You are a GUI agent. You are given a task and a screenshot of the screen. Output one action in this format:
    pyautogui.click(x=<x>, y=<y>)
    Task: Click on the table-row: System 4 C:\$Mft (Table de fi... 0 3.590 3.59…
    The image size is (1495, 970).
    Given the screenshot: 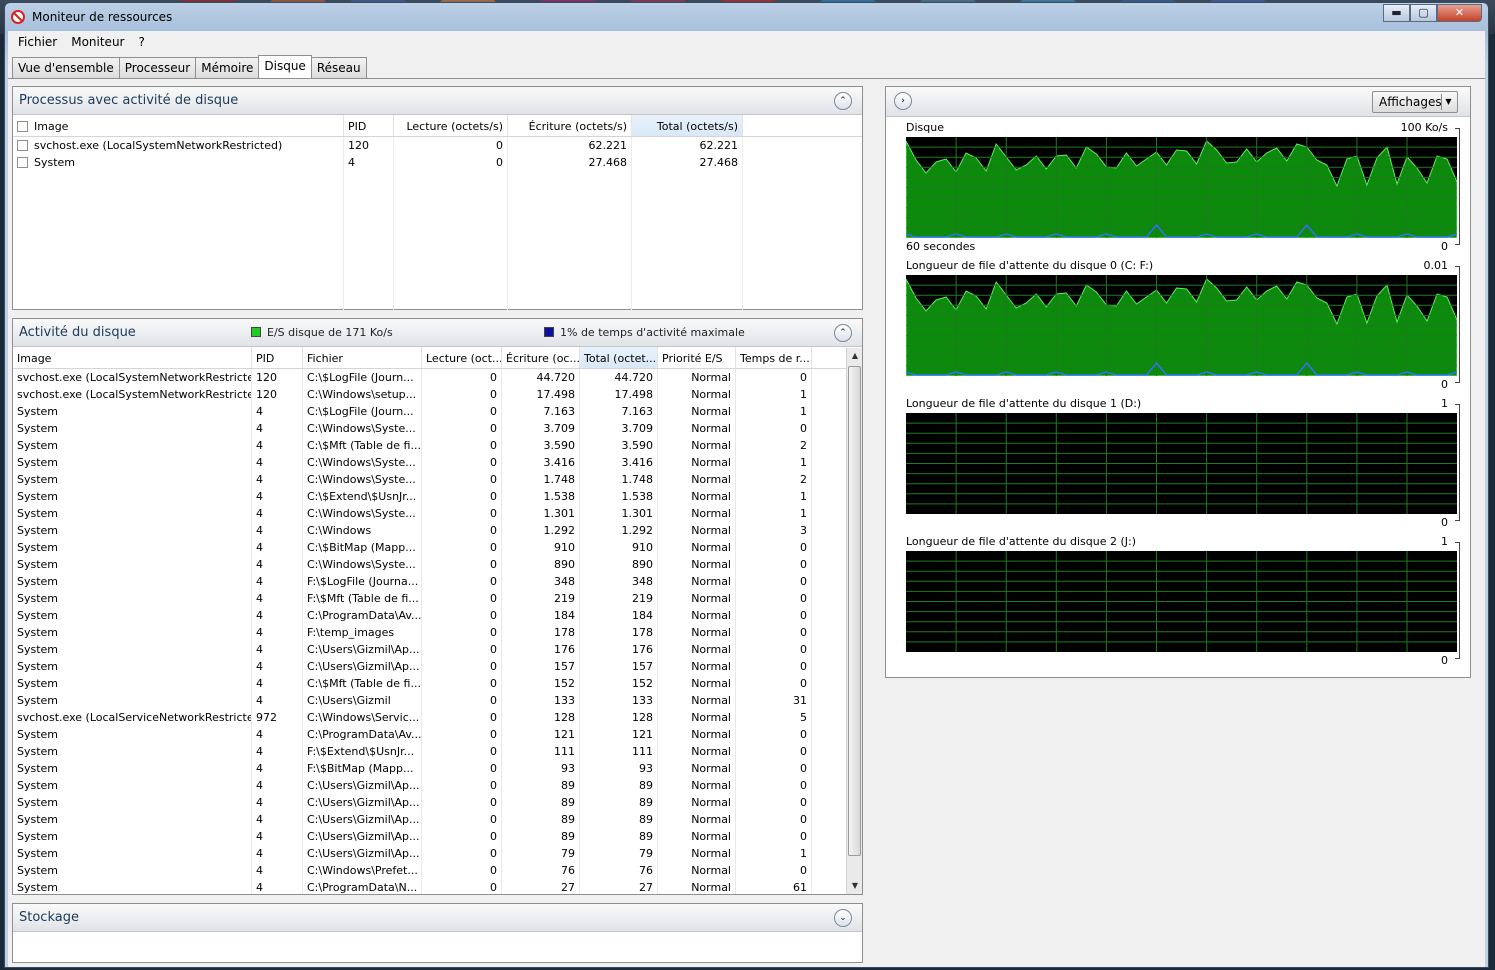 What is the action you would take?
    pyautogui.click(x=437, y=445)
    